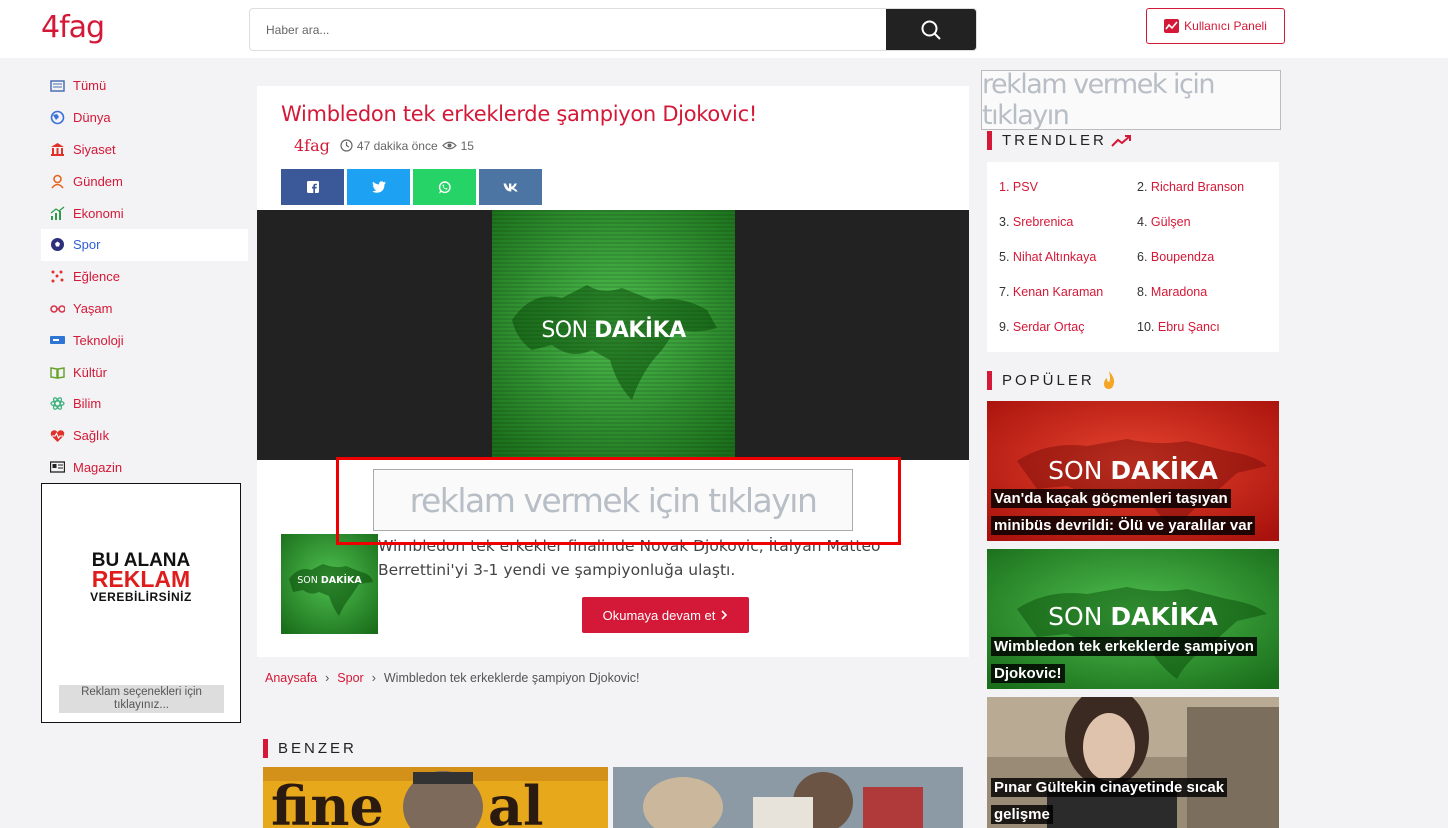 The image size is (1448, 828). I want to click on trend-label: Kenan Karaman, so click(1058, 292).